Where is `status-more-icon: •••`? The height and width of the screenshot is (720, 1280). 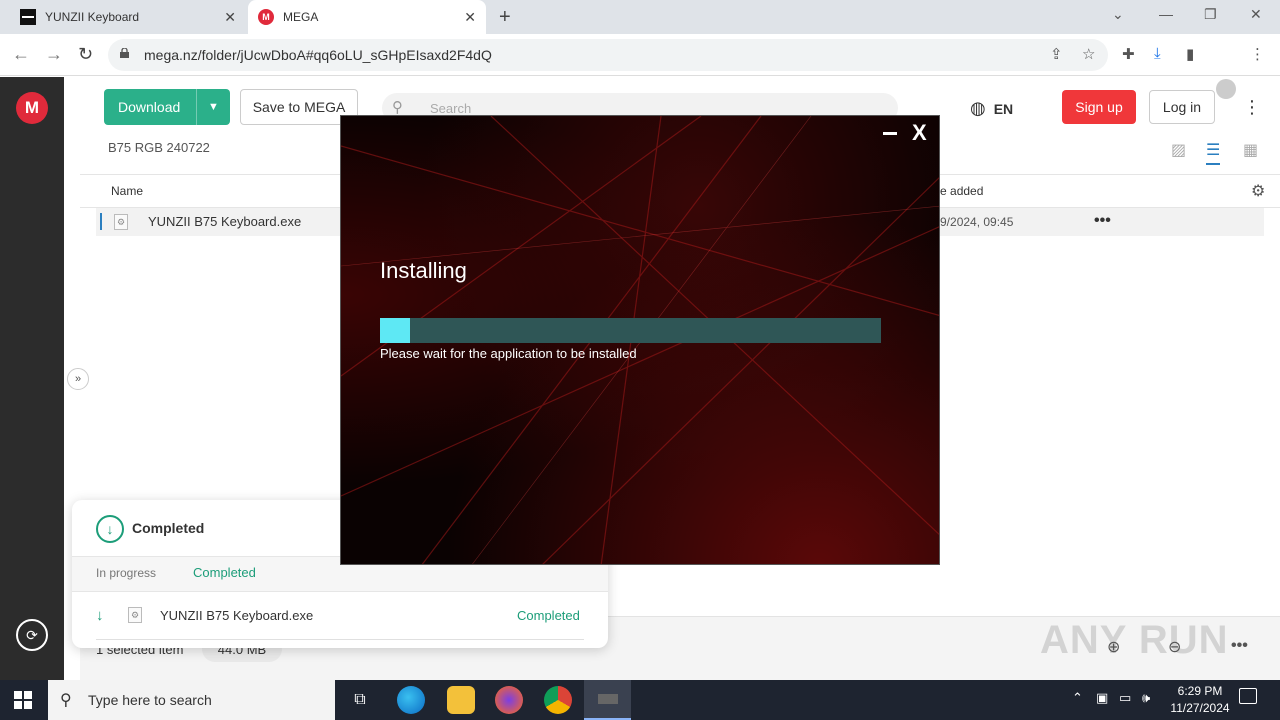
status-more-icon: ••• is located at coordinates (1239, 646).